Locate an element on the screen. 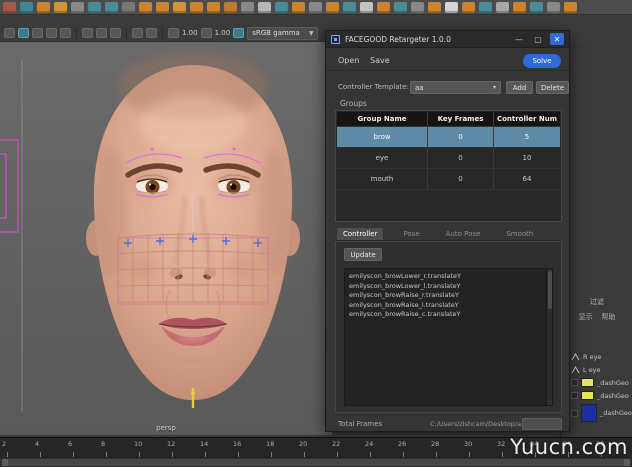 The image size is (632, 467). scrollbar-thumb is located at coordinates (550, 290).